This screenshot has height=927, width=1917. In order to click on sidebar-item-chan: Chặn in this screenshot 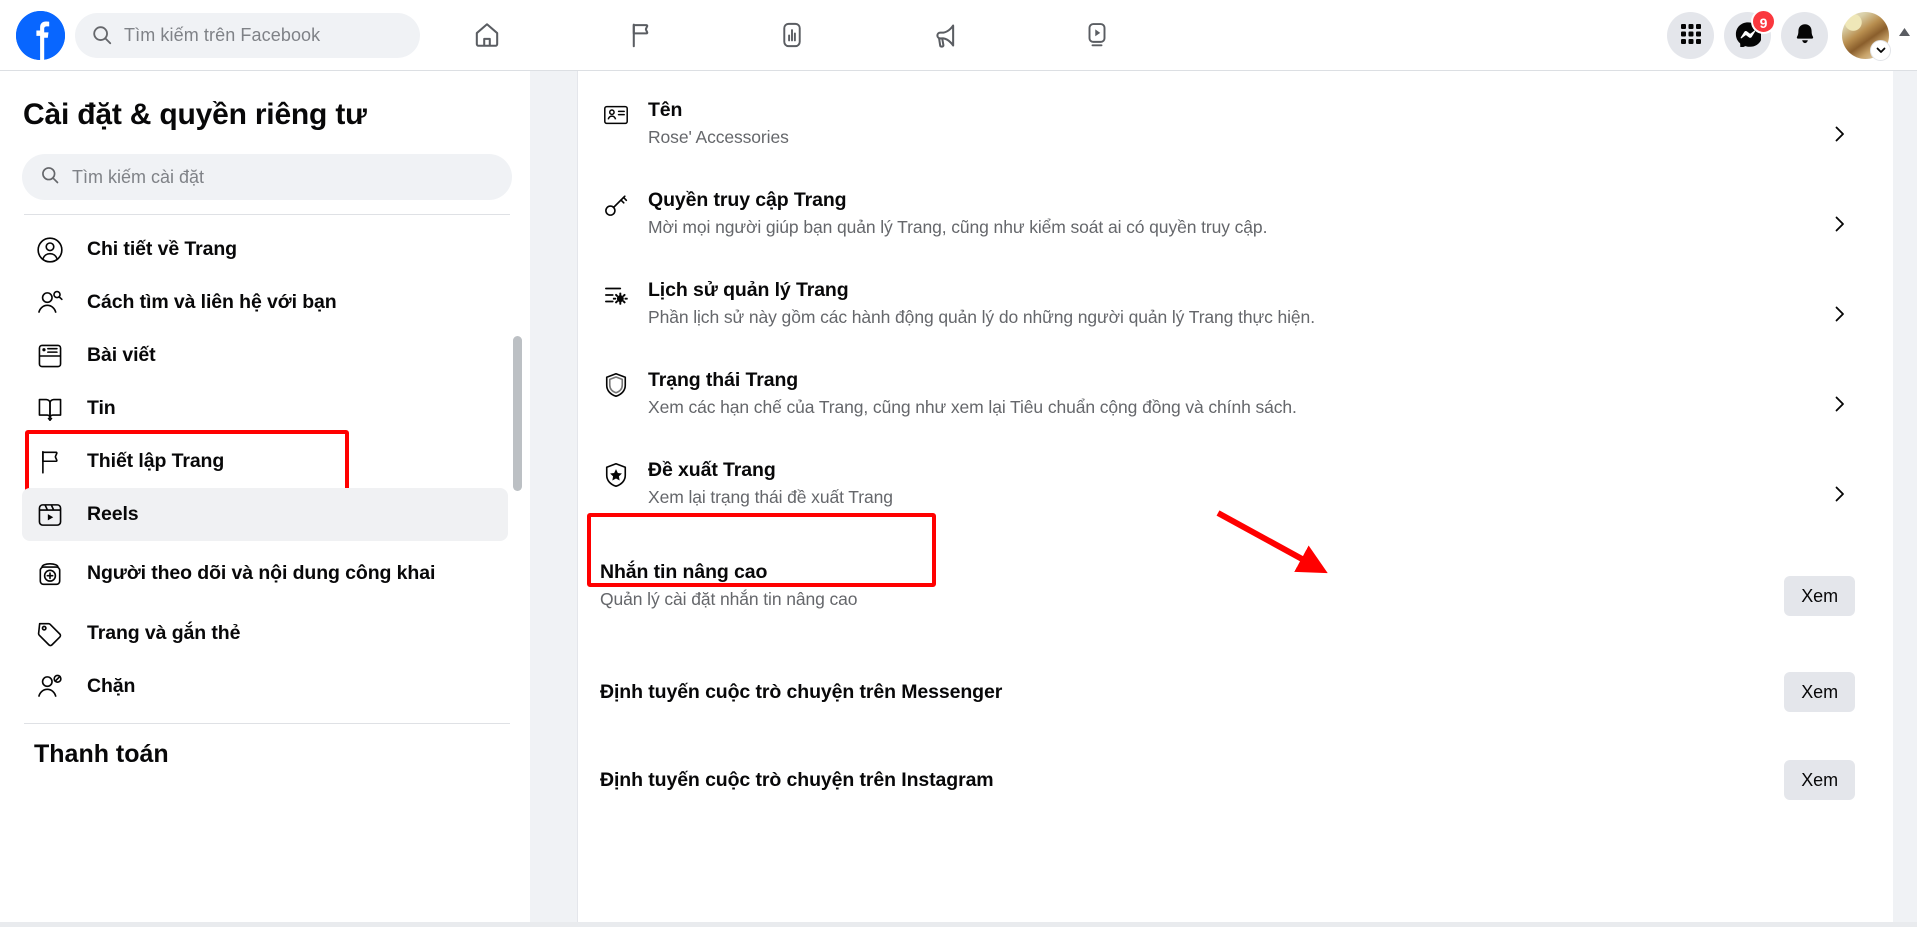, I will do `click(265, 686)`.